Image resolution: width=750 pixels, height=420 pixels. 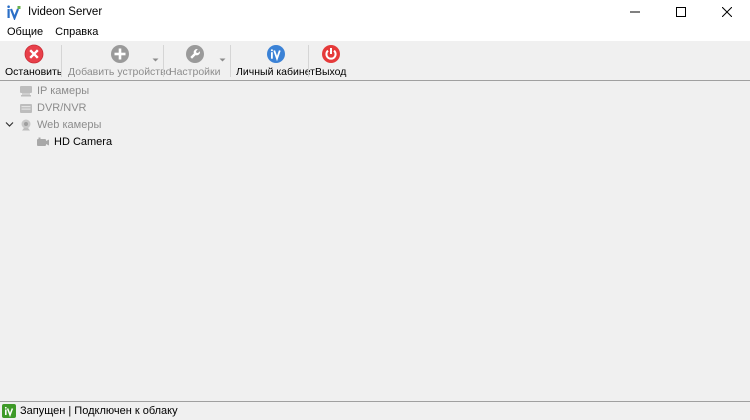 I want to click on minimize-icon, so click(x=635, y=12).